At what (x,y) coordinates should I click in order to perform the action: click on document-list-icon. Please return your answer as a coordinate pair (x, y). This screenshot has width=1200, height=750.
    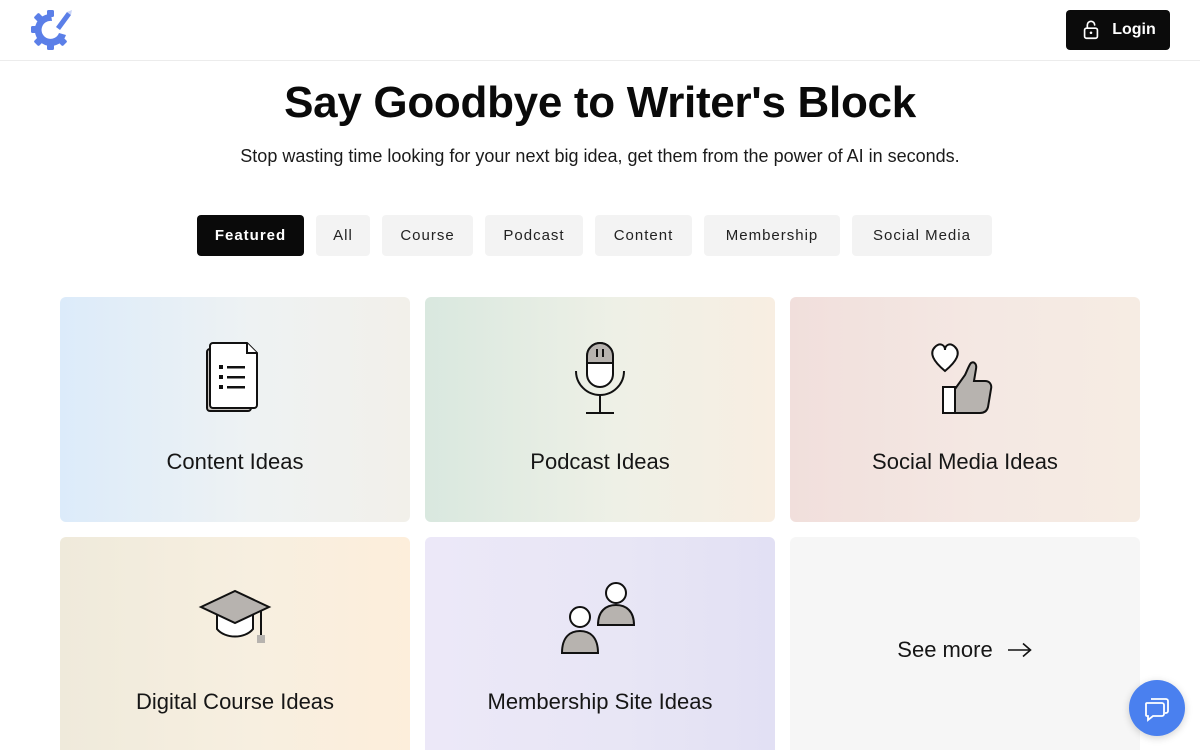
    Looking at the image, I should click on (232, 377).